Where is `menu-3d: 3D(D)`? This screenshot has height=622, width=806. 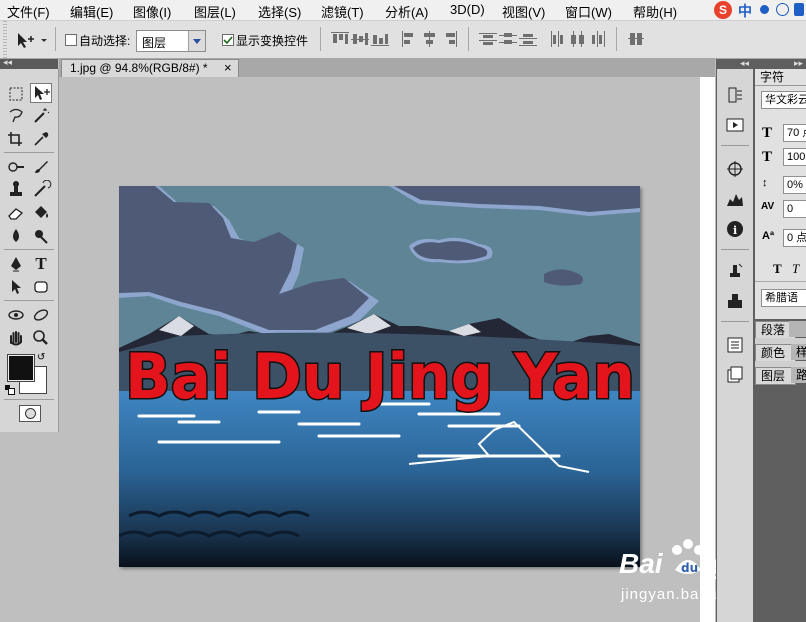
menu-3d: 3D(D) is located at coordinates (467, 9).